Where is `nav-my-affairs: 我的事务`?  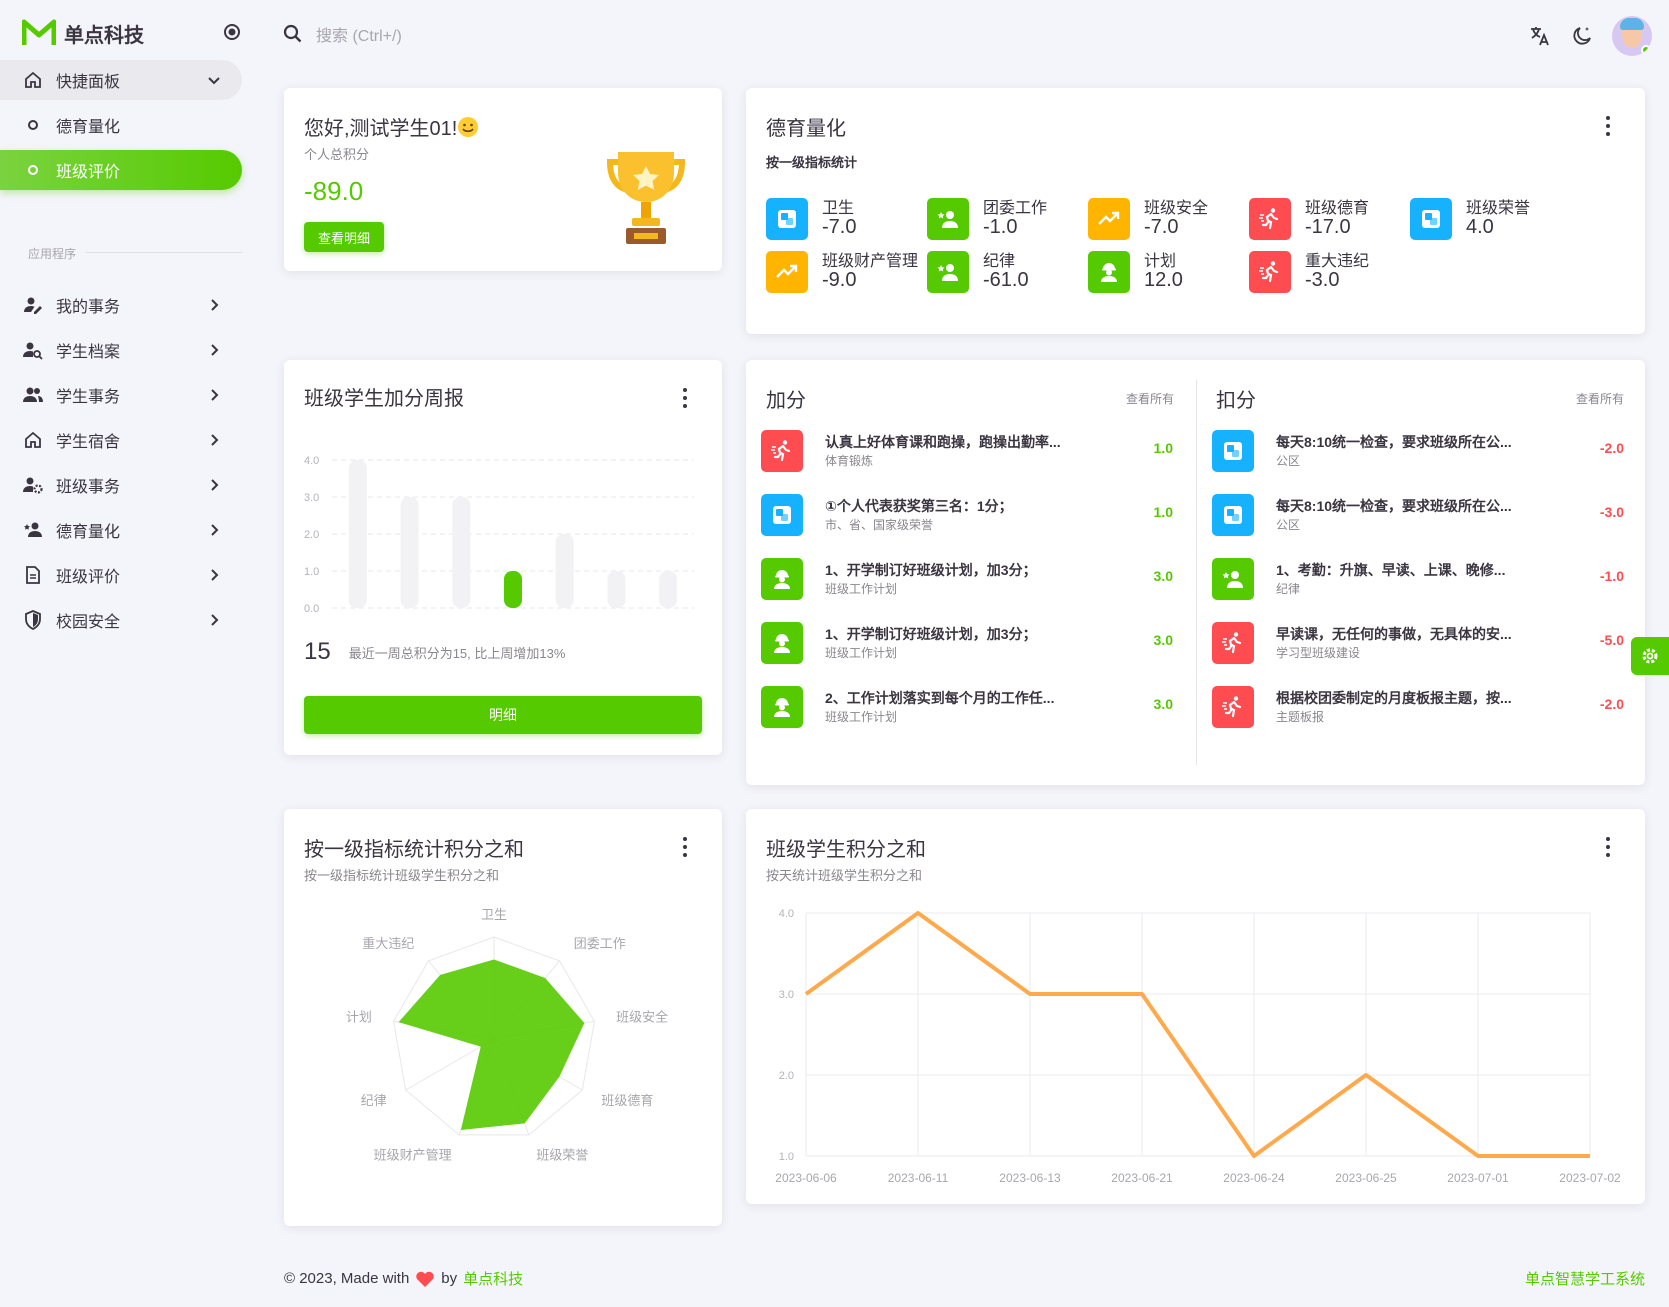 nav-my-affairs: 我的事务 is located at coordinates (121, 305).